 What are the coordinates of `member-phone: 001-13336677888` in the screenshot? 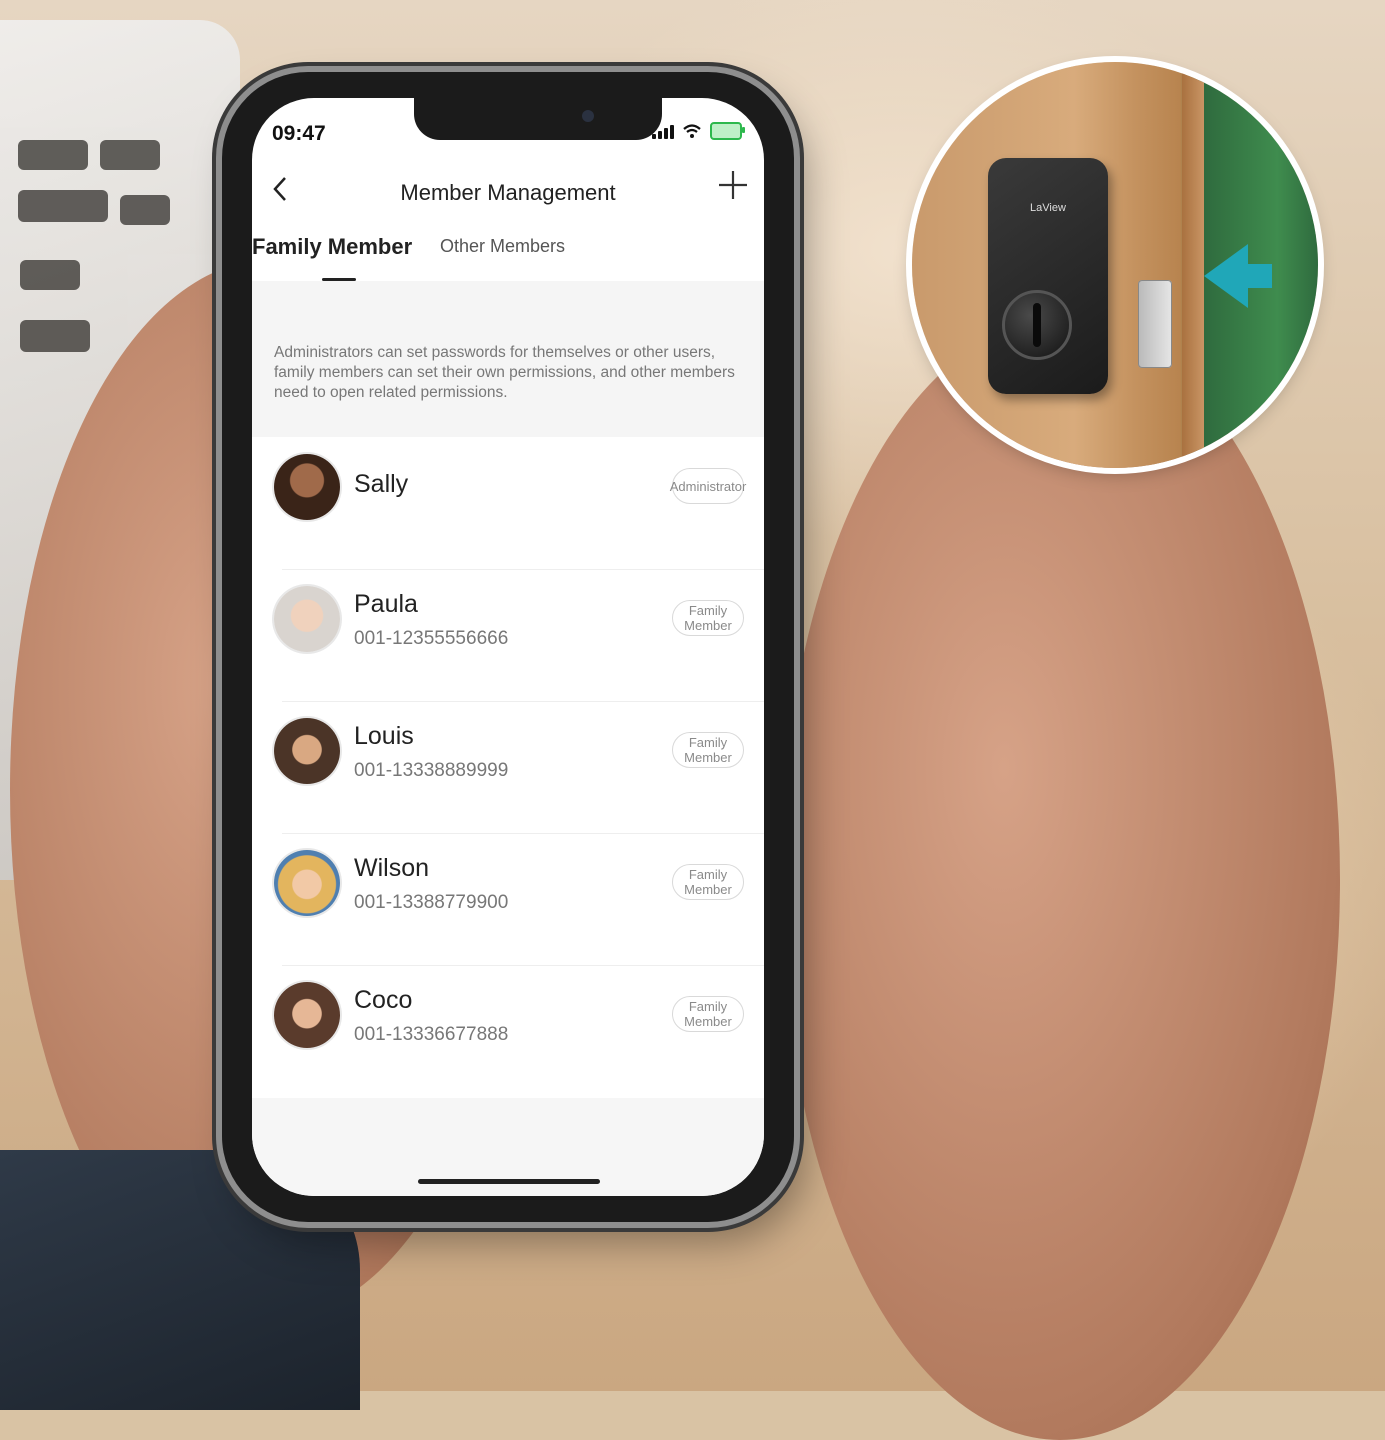 It's located at (431, 1034).